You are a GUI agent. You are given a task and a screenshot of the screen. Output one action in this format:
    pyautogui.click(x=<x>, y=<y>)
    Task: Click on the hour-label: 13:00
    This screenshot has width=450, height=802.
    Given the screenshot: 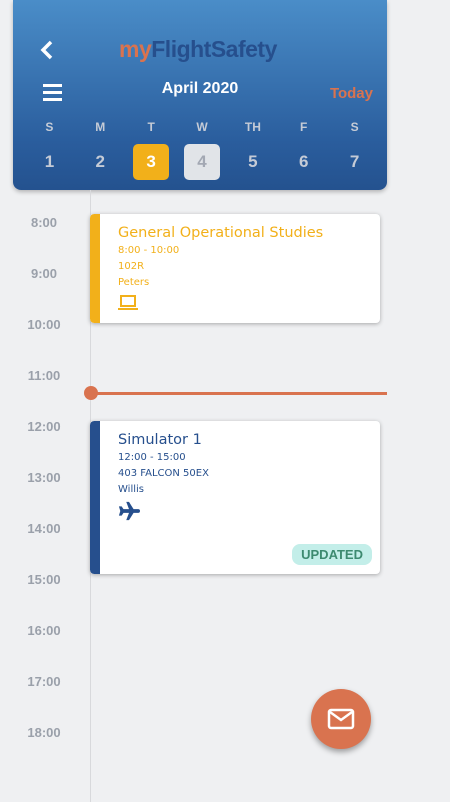 What is the action you would take?
    pyautogui.click(x=44, y=477)
    